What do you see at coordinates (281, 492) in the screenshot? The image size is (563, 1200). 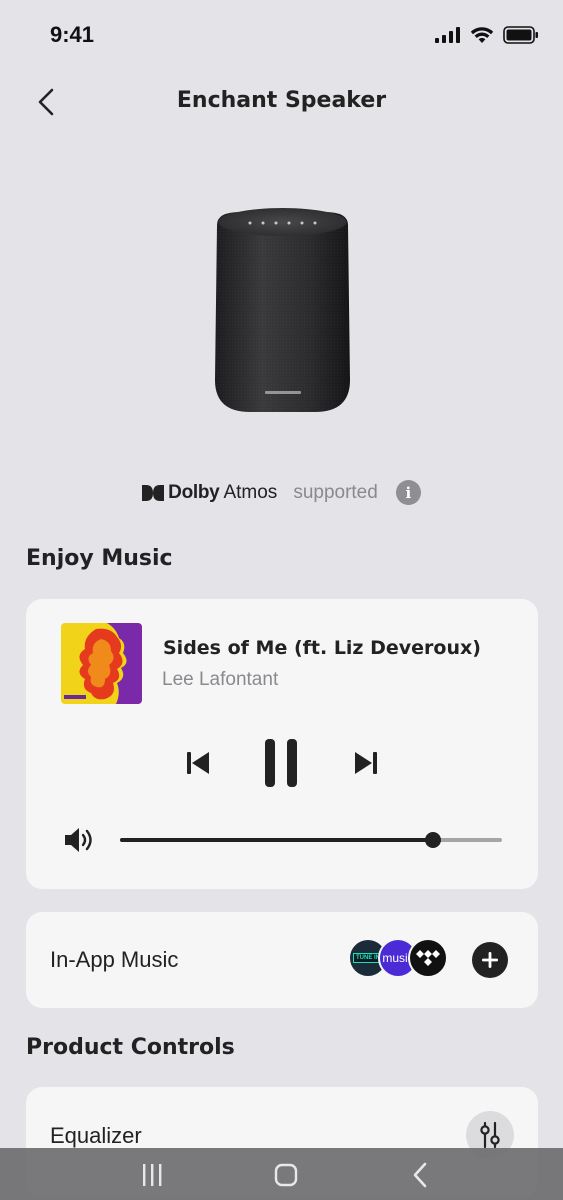 I see `dolby-atmos-row: Dolby Atmos supported i` at bounding box center [281, 492].